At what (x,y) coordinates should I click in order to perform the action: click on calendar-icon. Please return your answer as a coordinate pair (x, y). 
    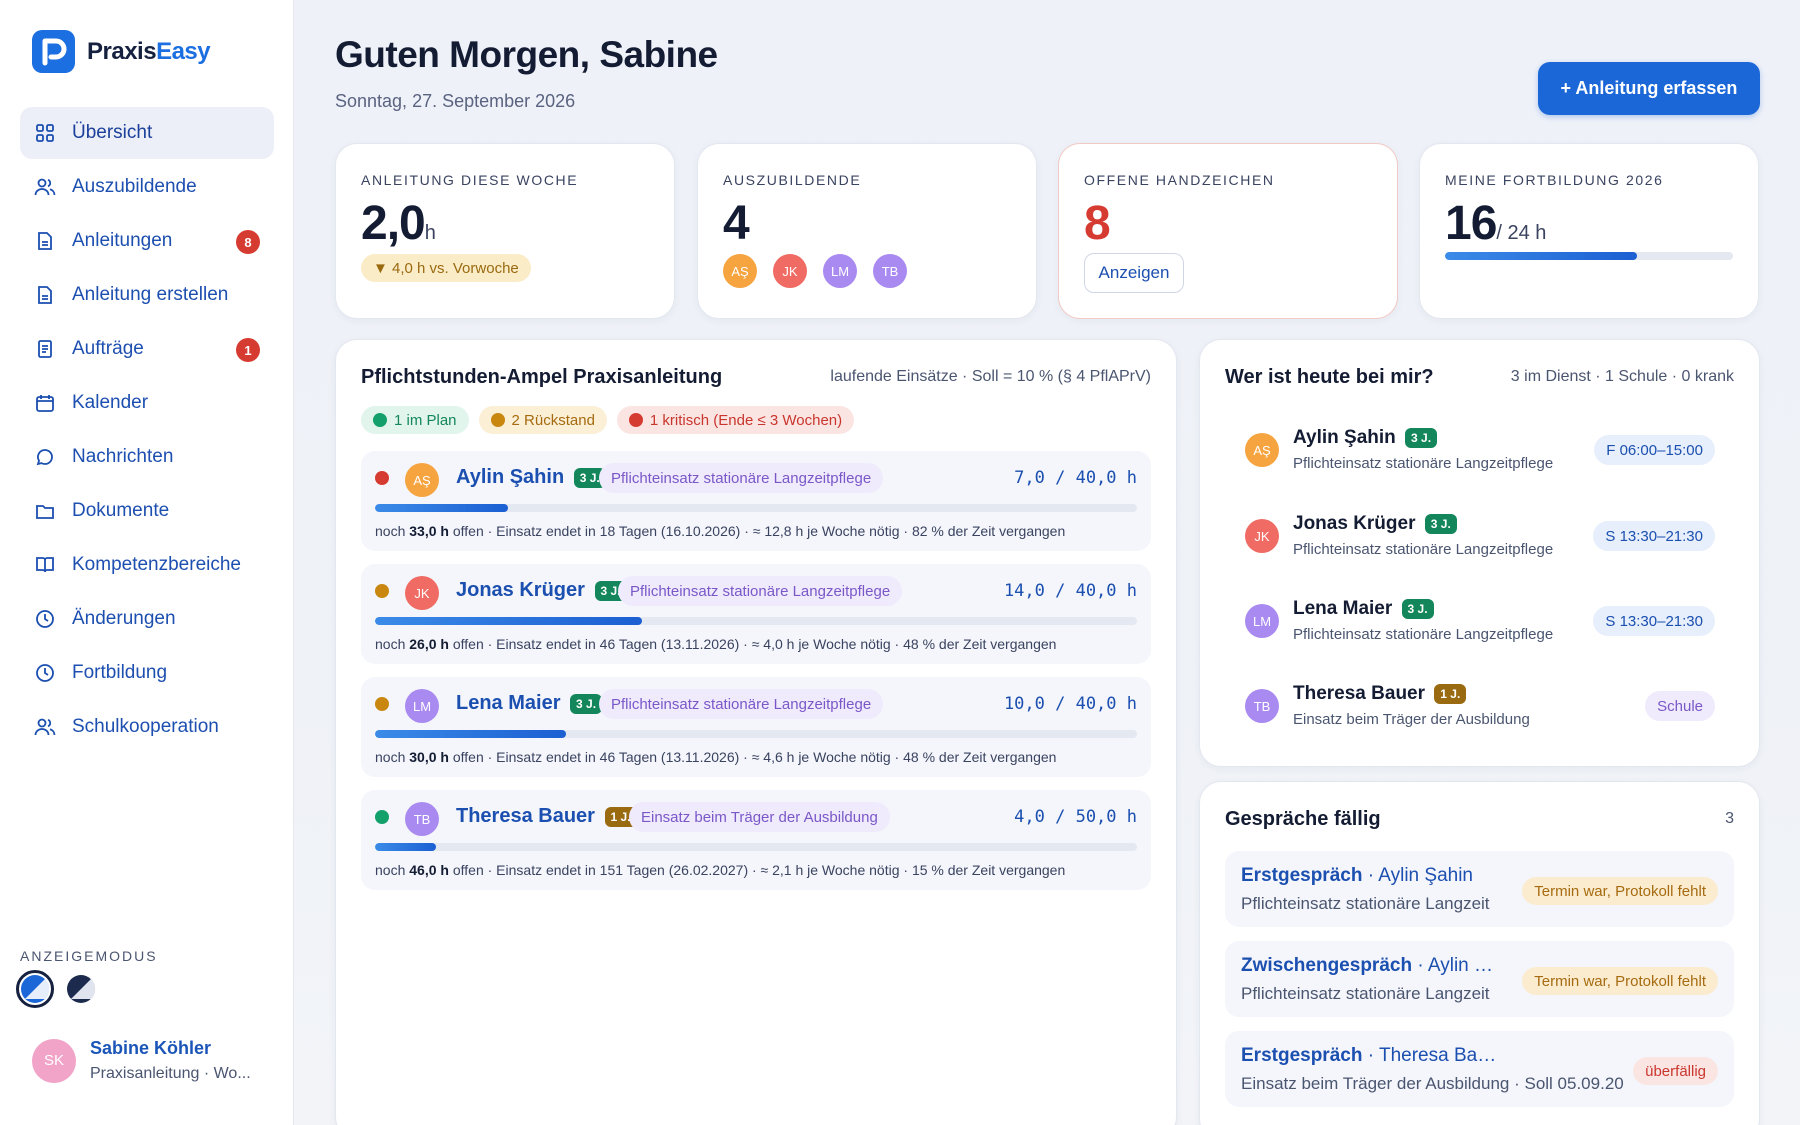
    Looking at the image, I should click on (45, 403).